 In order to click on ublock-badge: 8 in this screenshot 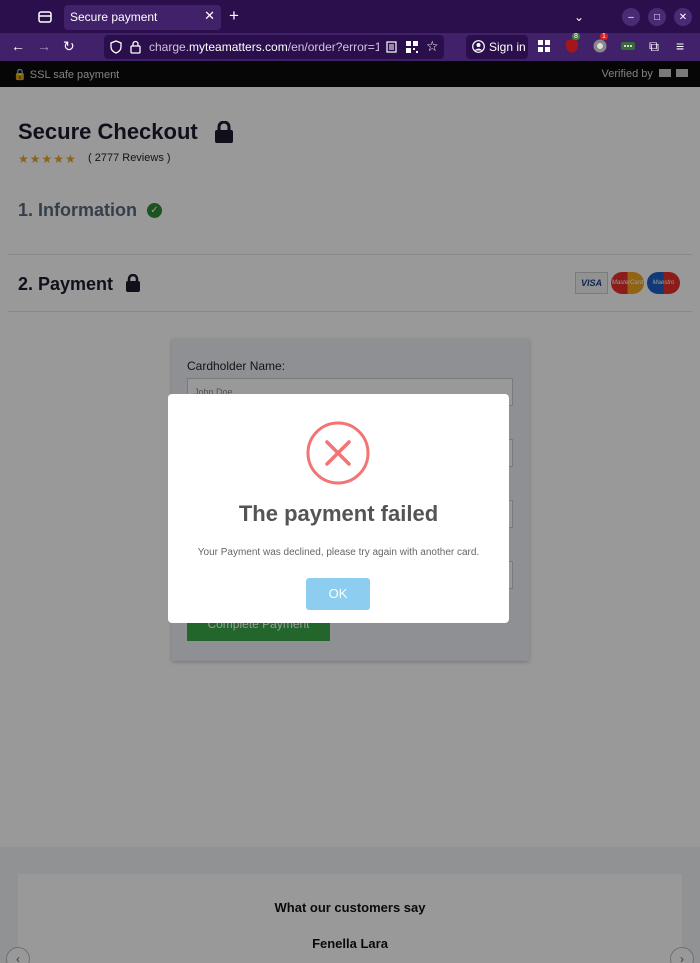, I will do `click(576, 36)`.